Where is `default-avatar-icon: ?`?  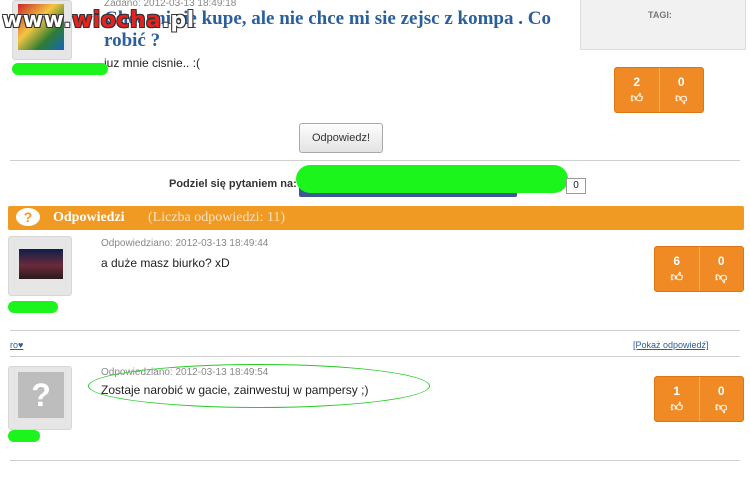 default-avatar-icon: ? is located at coordinates (41, 395).